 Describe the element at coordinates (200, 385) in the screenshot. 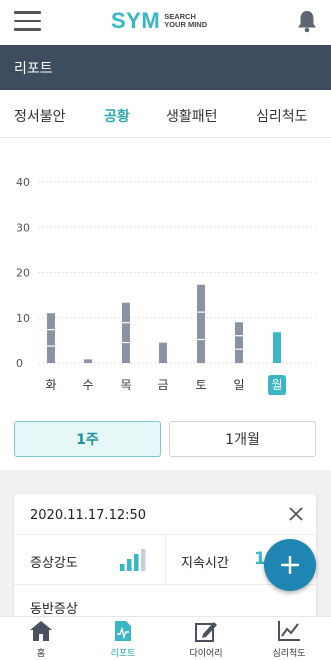

I see `x-category-label: 토` at that location.